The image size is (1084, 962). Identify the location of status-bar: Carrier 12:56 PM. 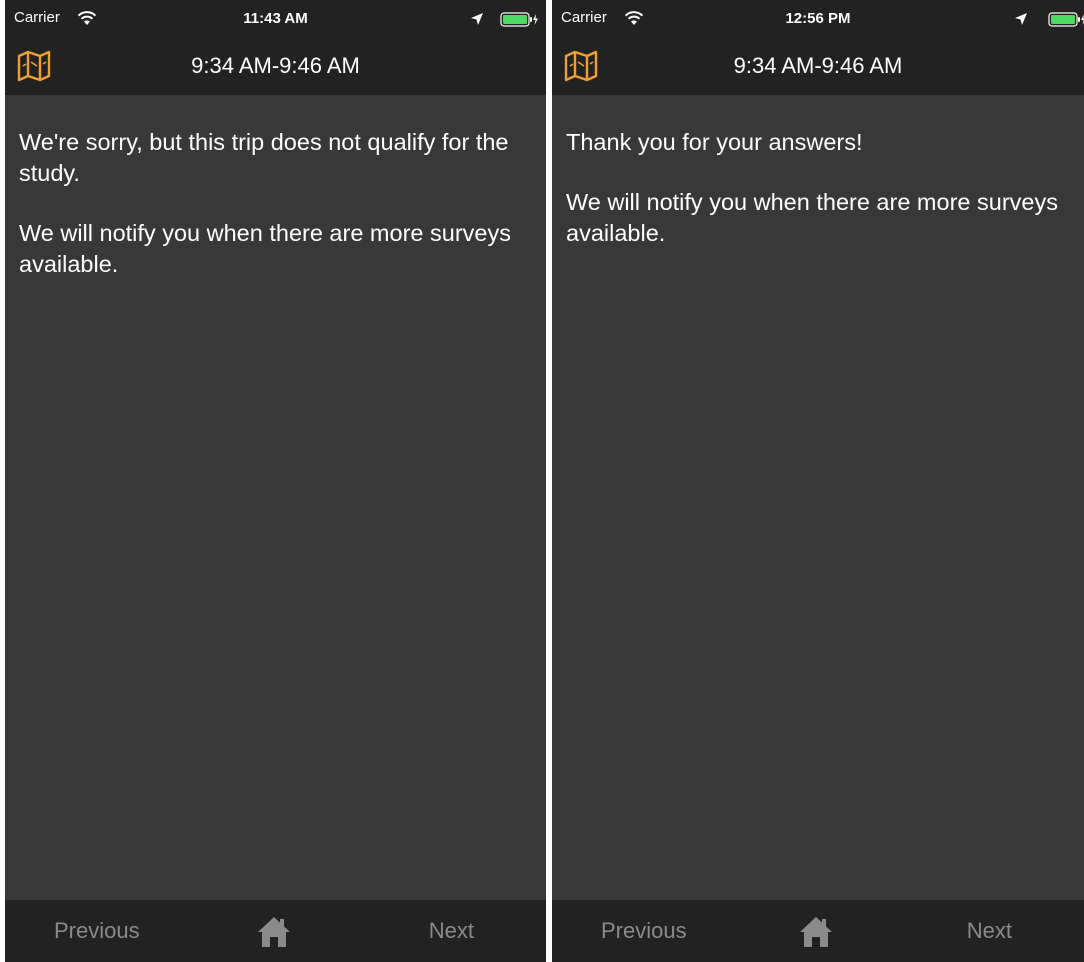
(818, 20).